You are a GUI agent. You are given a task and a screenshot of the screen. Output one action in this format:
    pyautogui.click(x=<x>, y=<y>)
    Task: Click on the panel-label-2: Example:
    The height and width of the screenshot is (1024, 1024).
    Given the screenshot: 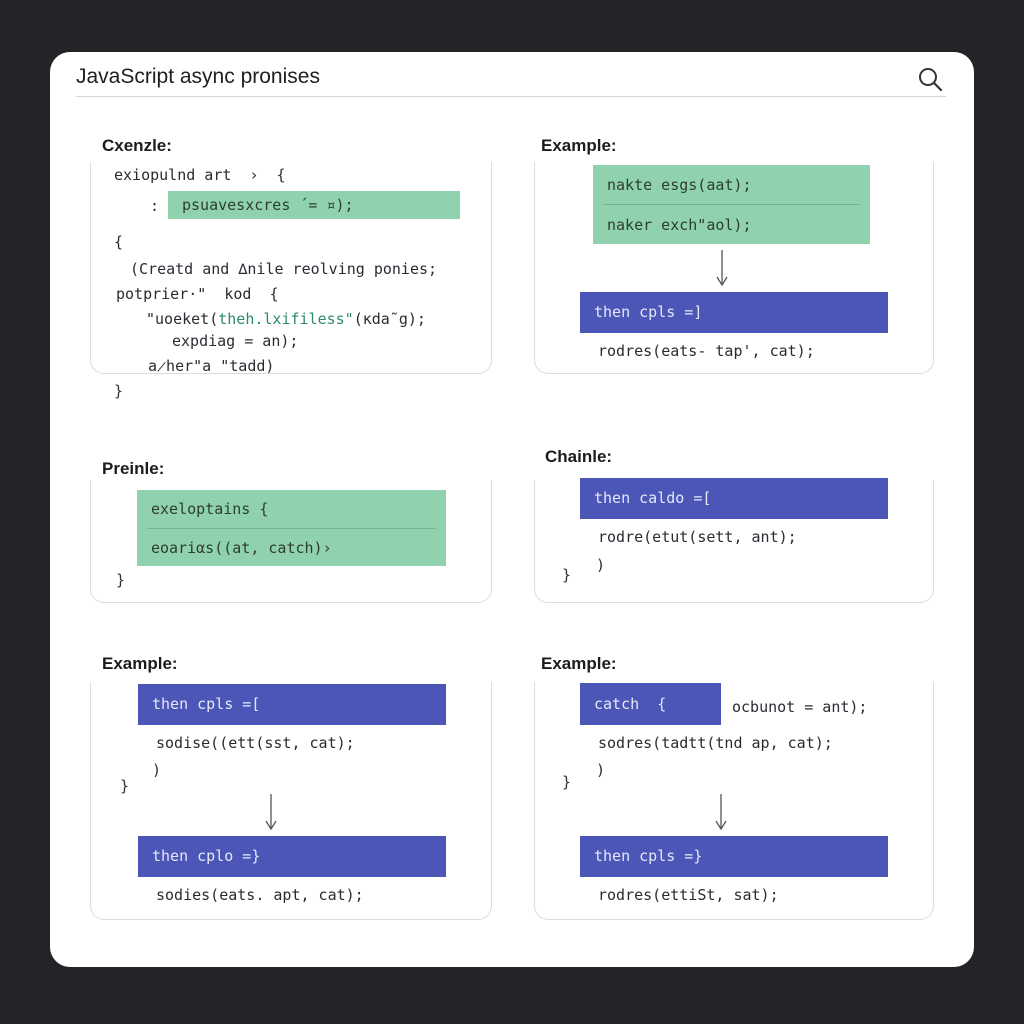 What is the action you would take?
    pyautogui.click(x=579, y=145)
    